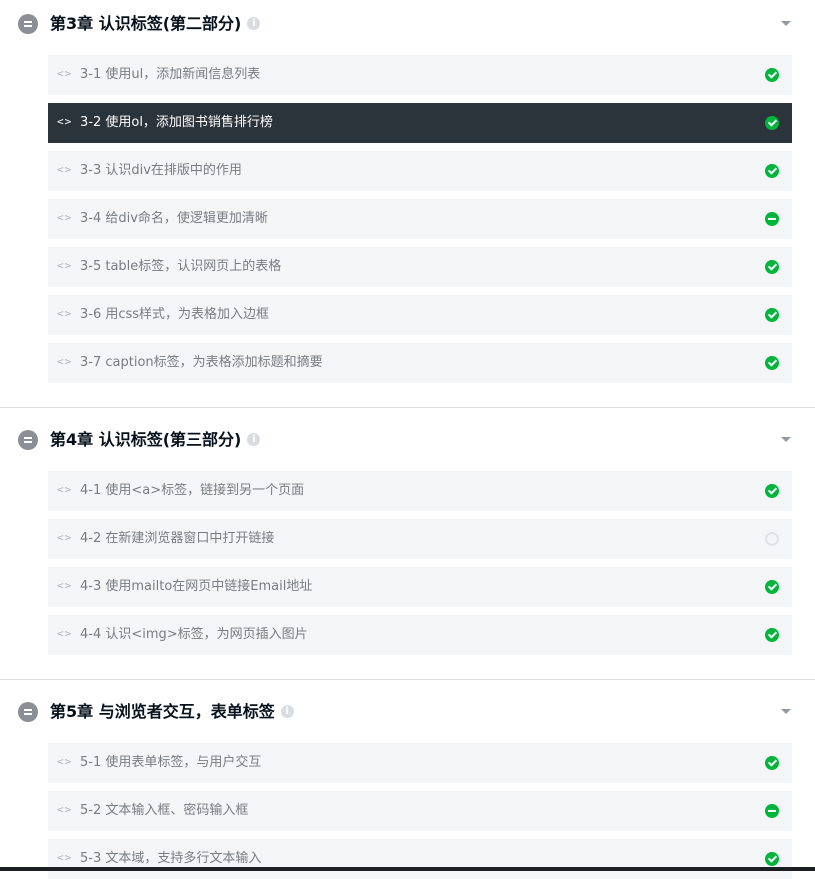  Describe the element at coordinates (175, 314) in the screenshot. I see `lesson-label: 3-6 用css样式，为表格加入边框` at that location.